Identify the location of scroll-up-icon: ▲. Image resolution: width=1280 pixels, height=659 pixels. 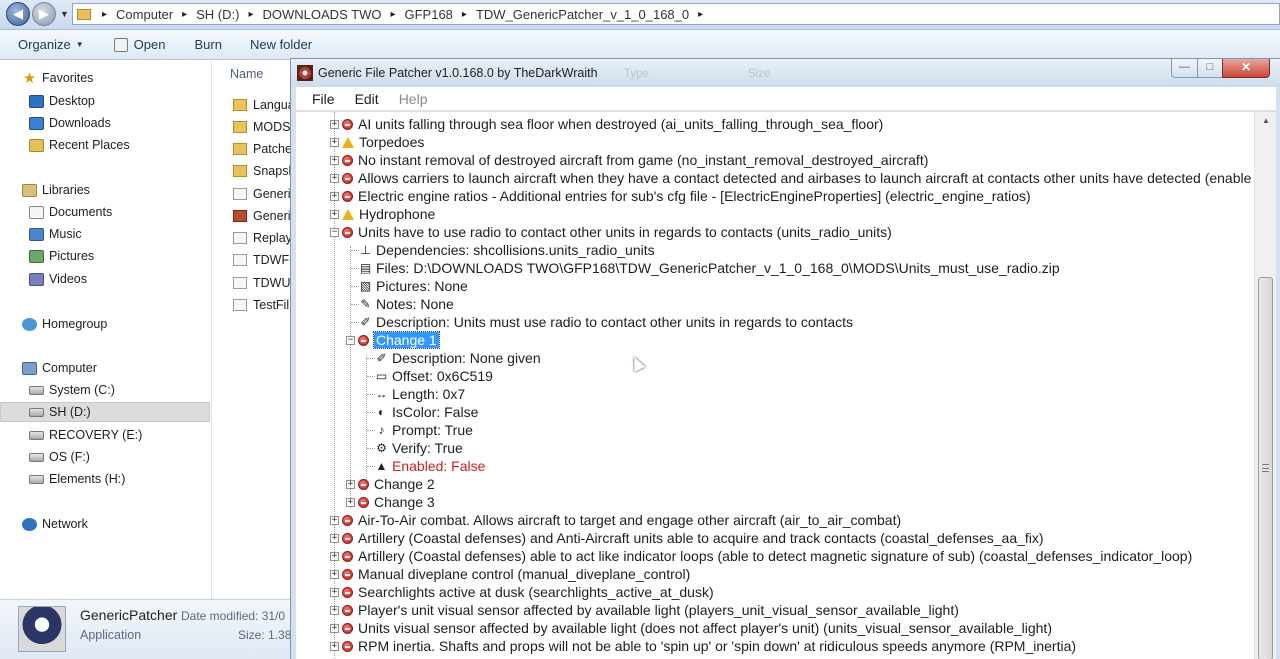
(1266, 120).